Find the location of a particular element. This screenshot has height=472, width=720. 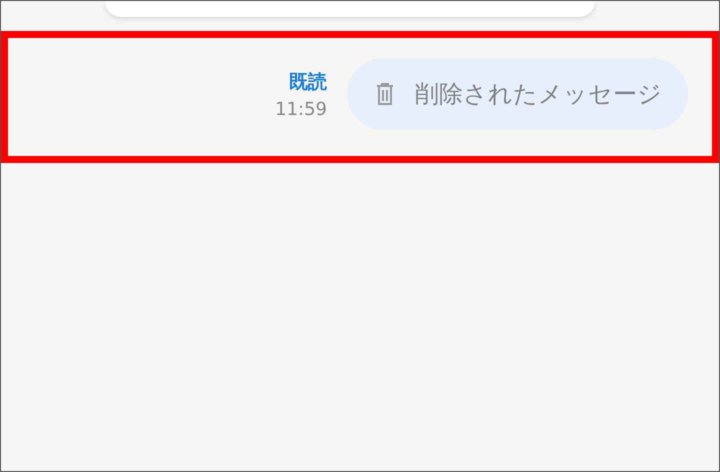

message-bubble: 削除されたメッセージ is located at coordinates (517, 94).